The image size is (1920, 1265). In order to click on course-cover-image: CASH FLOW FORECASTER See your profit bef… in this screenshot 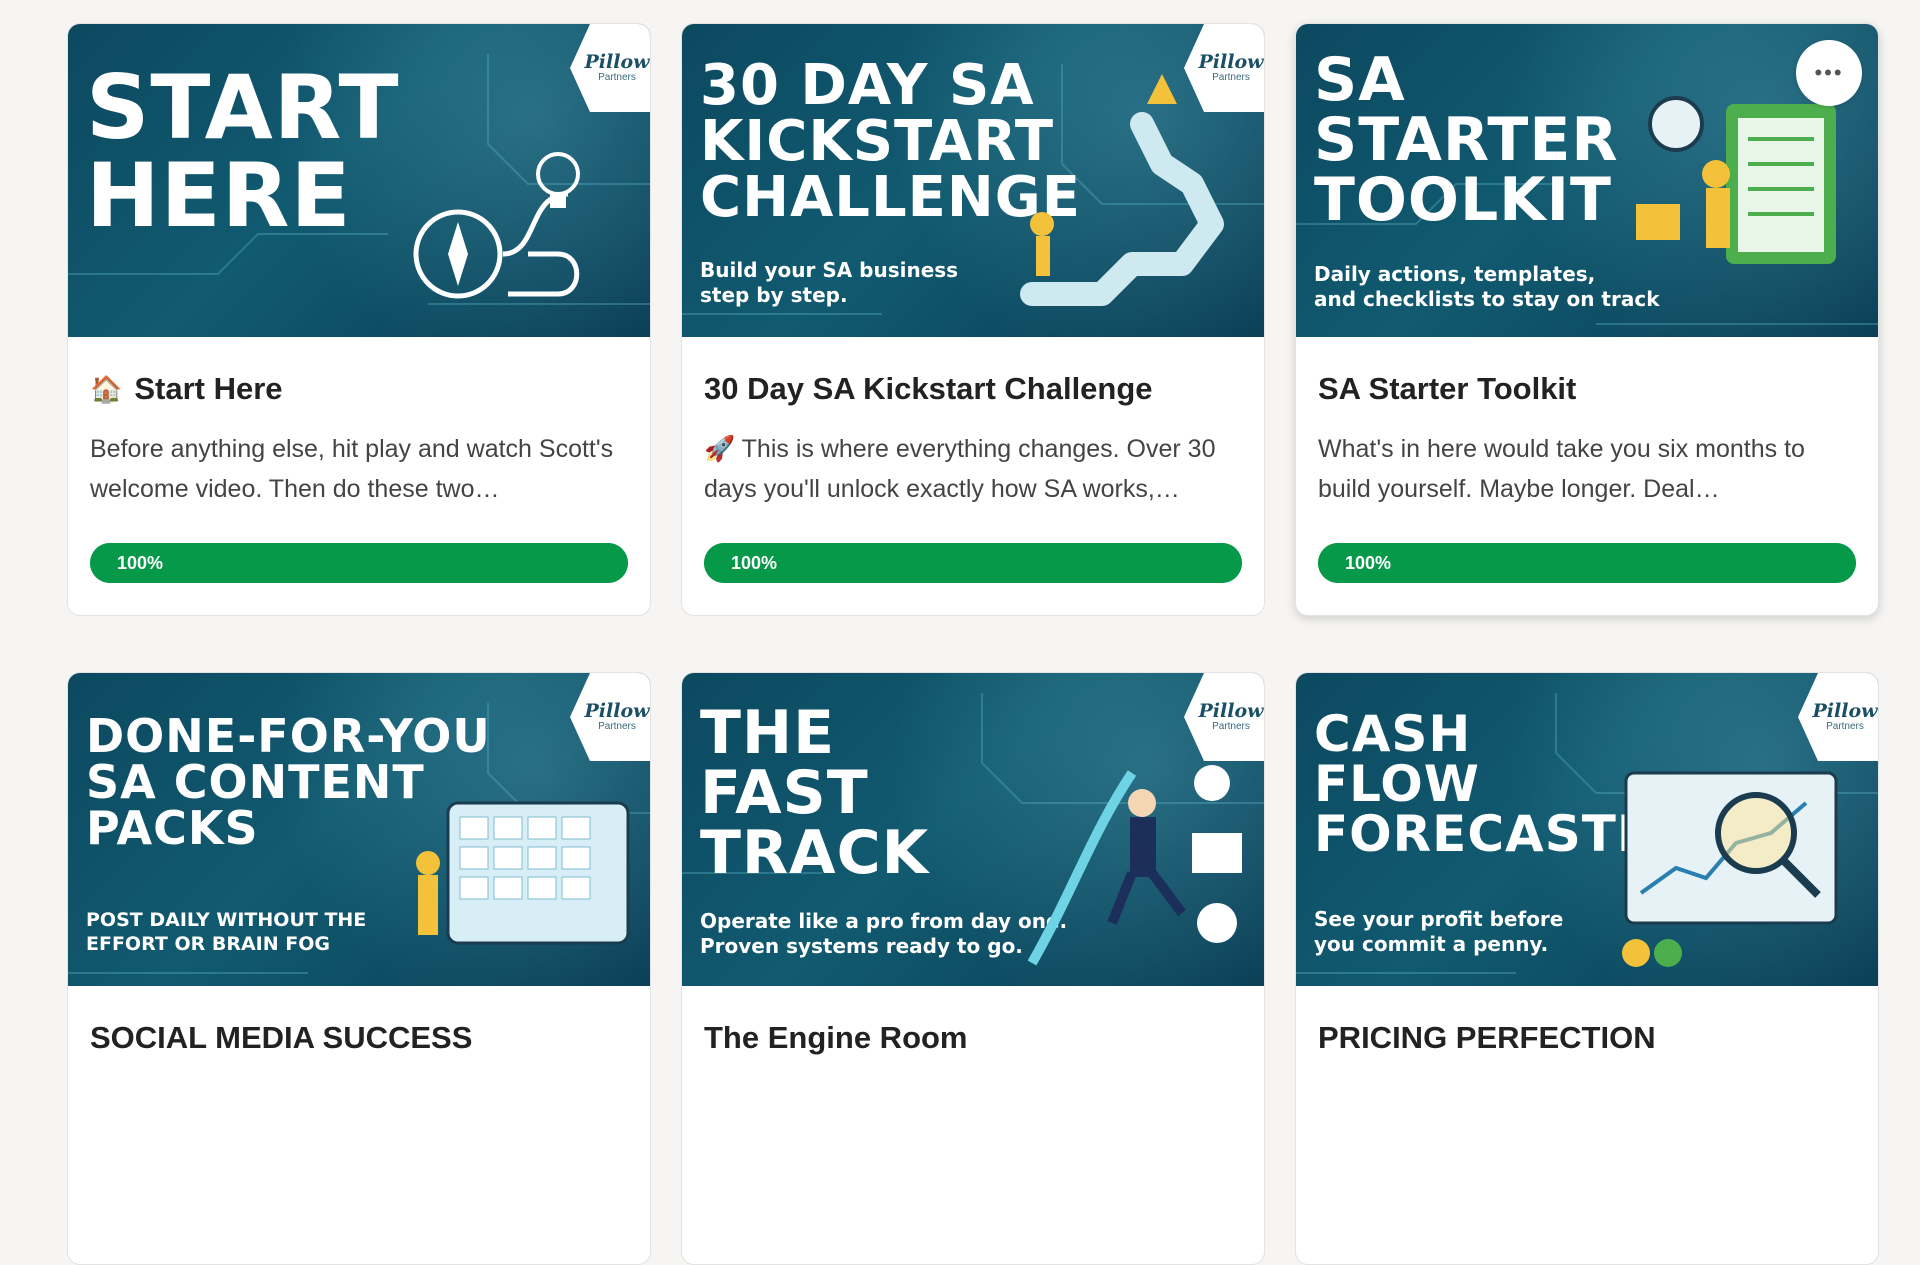, I will do `click(1587, 829)`.